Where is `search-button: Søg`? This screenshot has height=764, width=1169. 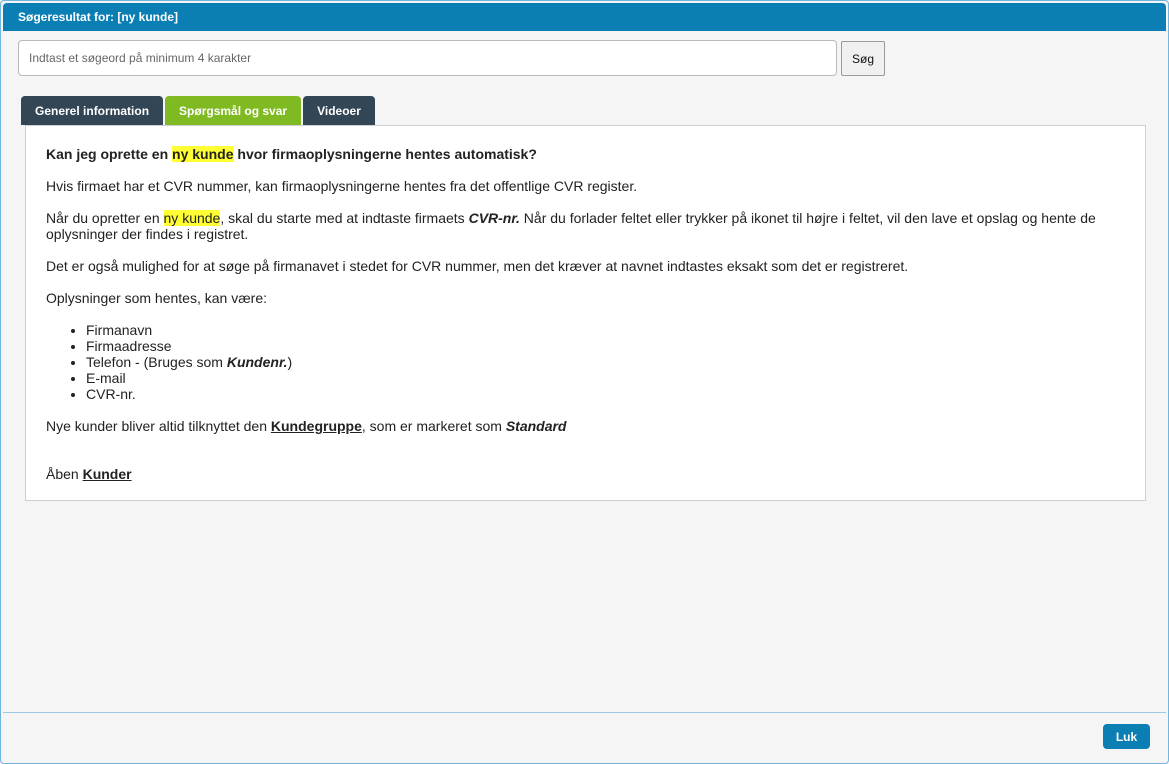 search-button: Søg is located at coordinates (863, 58).